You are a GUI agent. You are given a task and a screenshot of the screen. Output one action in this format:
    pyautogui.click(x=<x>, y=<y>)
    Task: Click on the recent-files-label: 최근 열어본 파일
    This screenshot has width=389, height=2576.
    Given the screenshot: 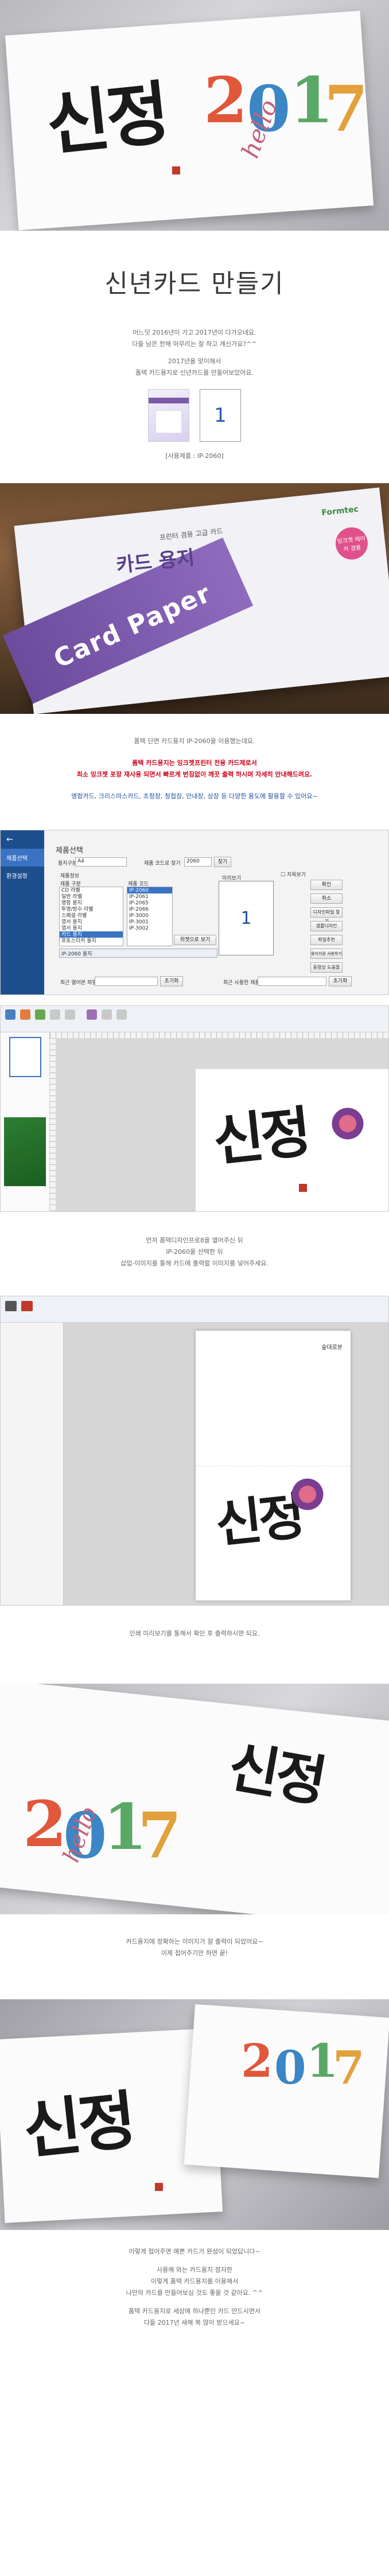 What is the action you would take?
    pyautogui.click(x=78, y=983)
    